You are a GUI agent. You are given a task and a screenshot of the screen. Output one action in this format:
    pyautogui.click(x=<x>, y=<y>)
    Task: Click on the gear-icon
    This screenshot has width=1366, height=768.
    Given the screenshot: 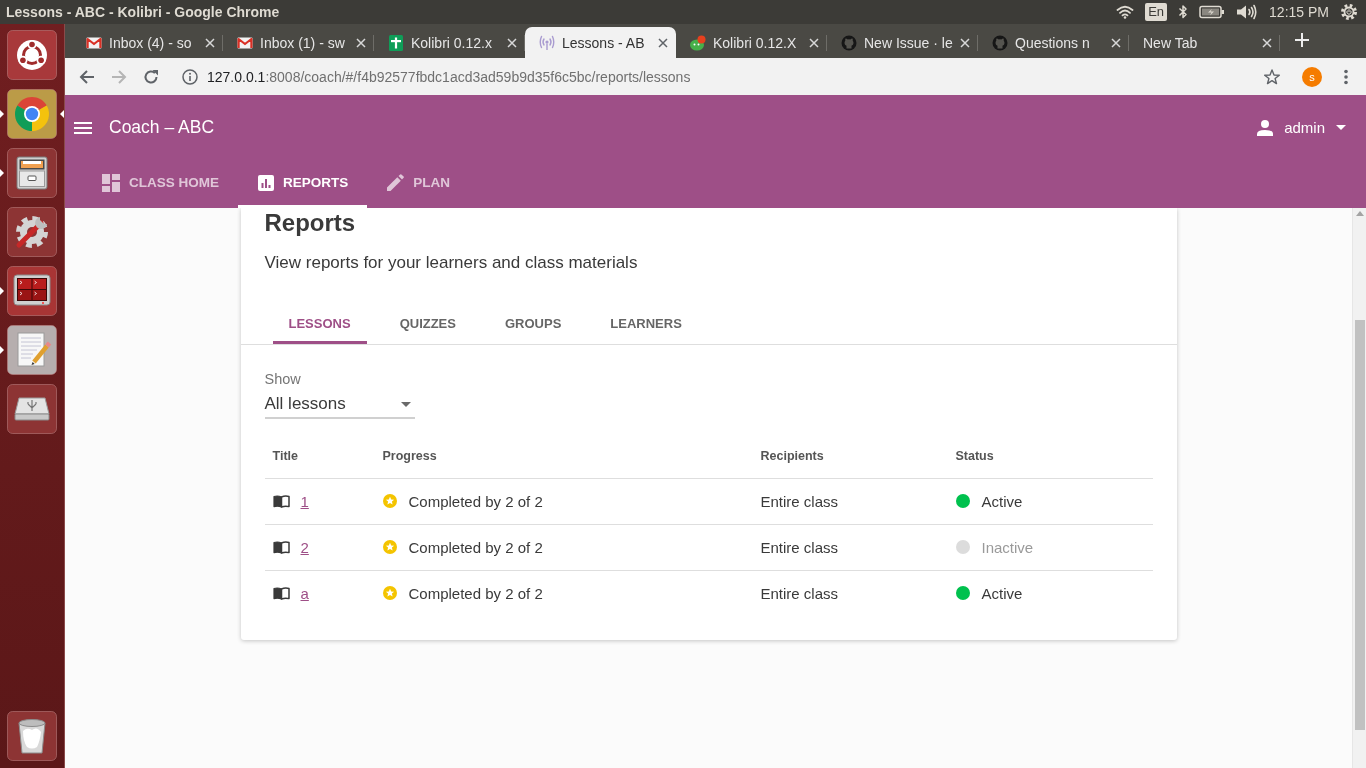 What is the action you would take?
    pyautogui.click(x=1349, y=12)
    